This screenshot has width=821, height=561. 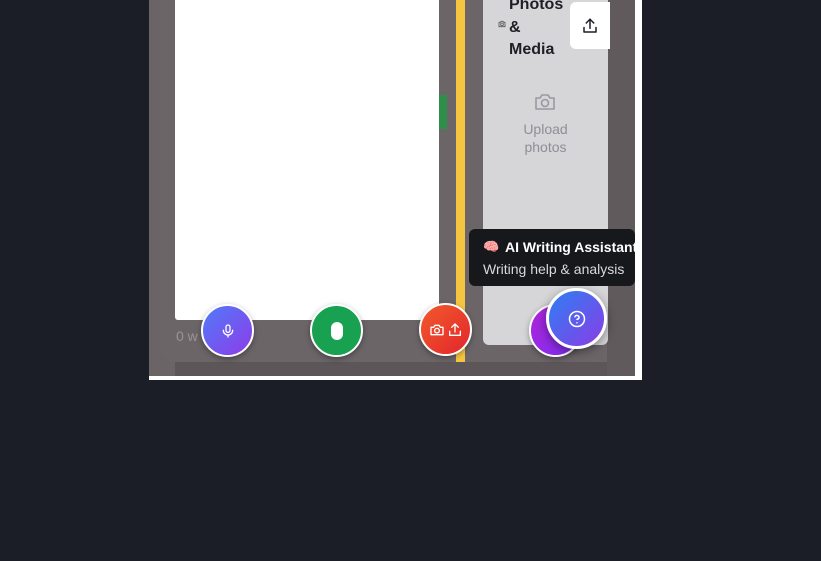 What do you see at coordinates (571, 247) in the screenshot?
I see `tooltip-title: AI Writing Assistant` at bounding box center [571, 247].